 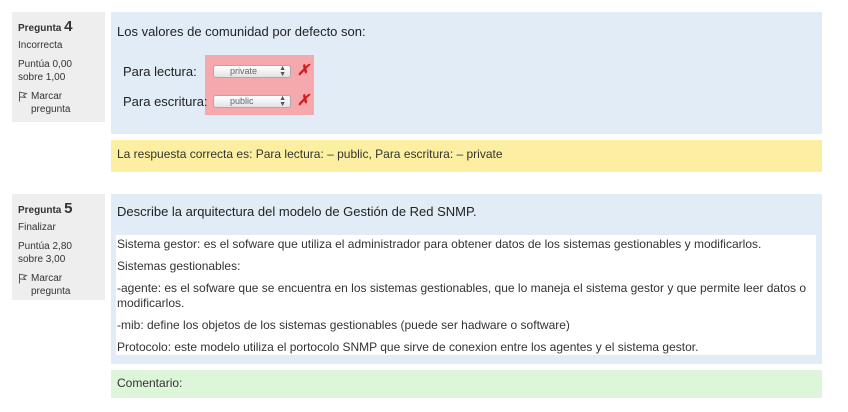 I want to click on question-grade: Puntúa 2,80 sobre 3,00, so click(x=45, y=253).